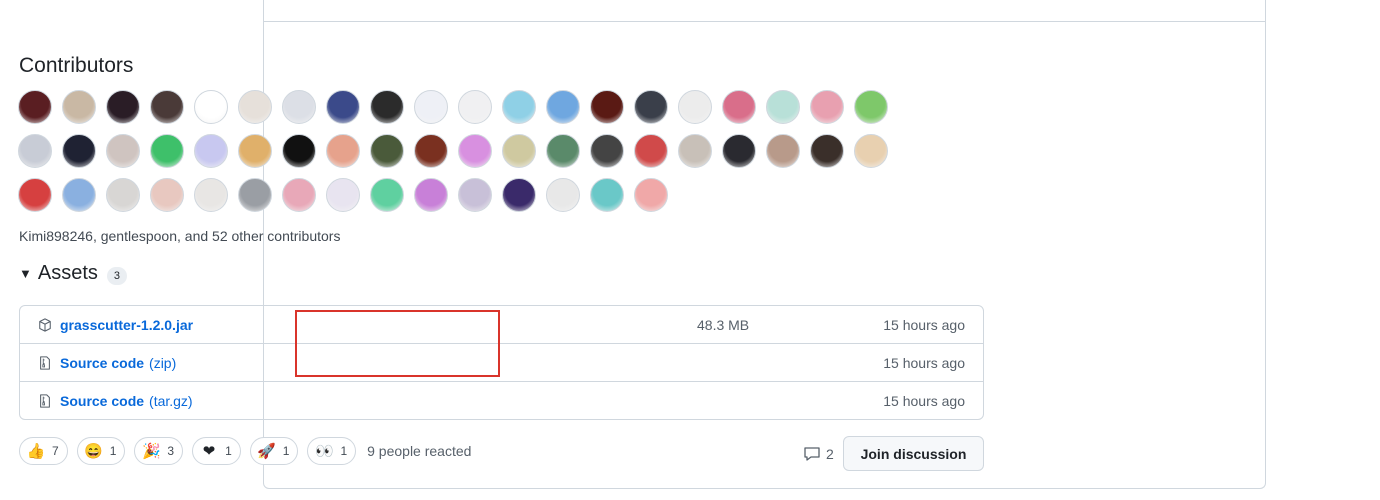 The width and height of the screenshot is (1380, 500). Describe the element at coordinates (171, 451) in the screenshot. I see `reaction-count: 3` at that location.